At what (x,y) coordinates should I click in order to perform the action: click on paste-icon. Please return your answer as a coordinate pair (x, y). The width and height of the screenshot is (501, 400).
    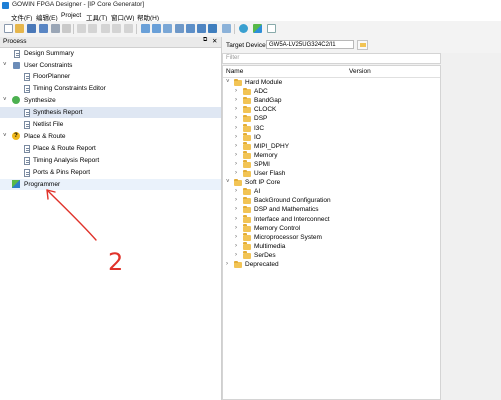
    Looking at the image, I should click on (128, 28).